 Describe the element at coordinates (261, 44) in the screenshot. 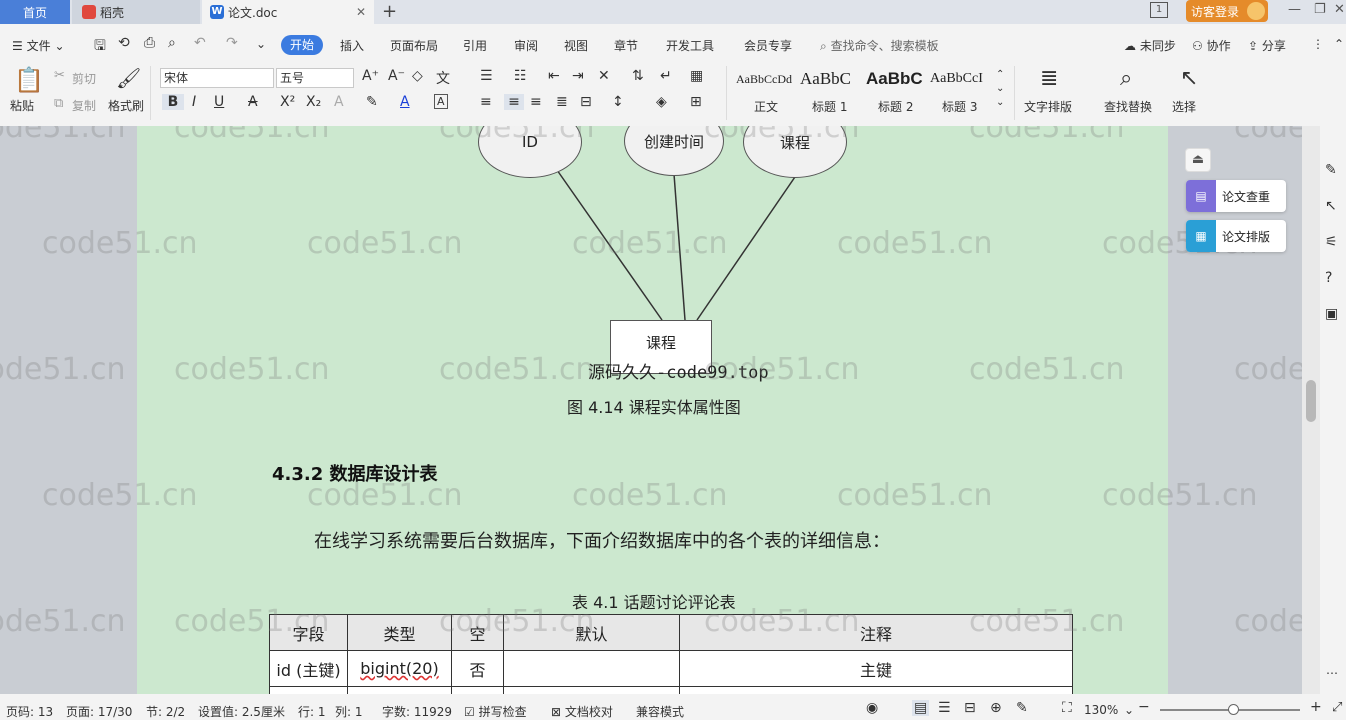

I see `quick-access-dropdown-icon: ⌄` at that location.